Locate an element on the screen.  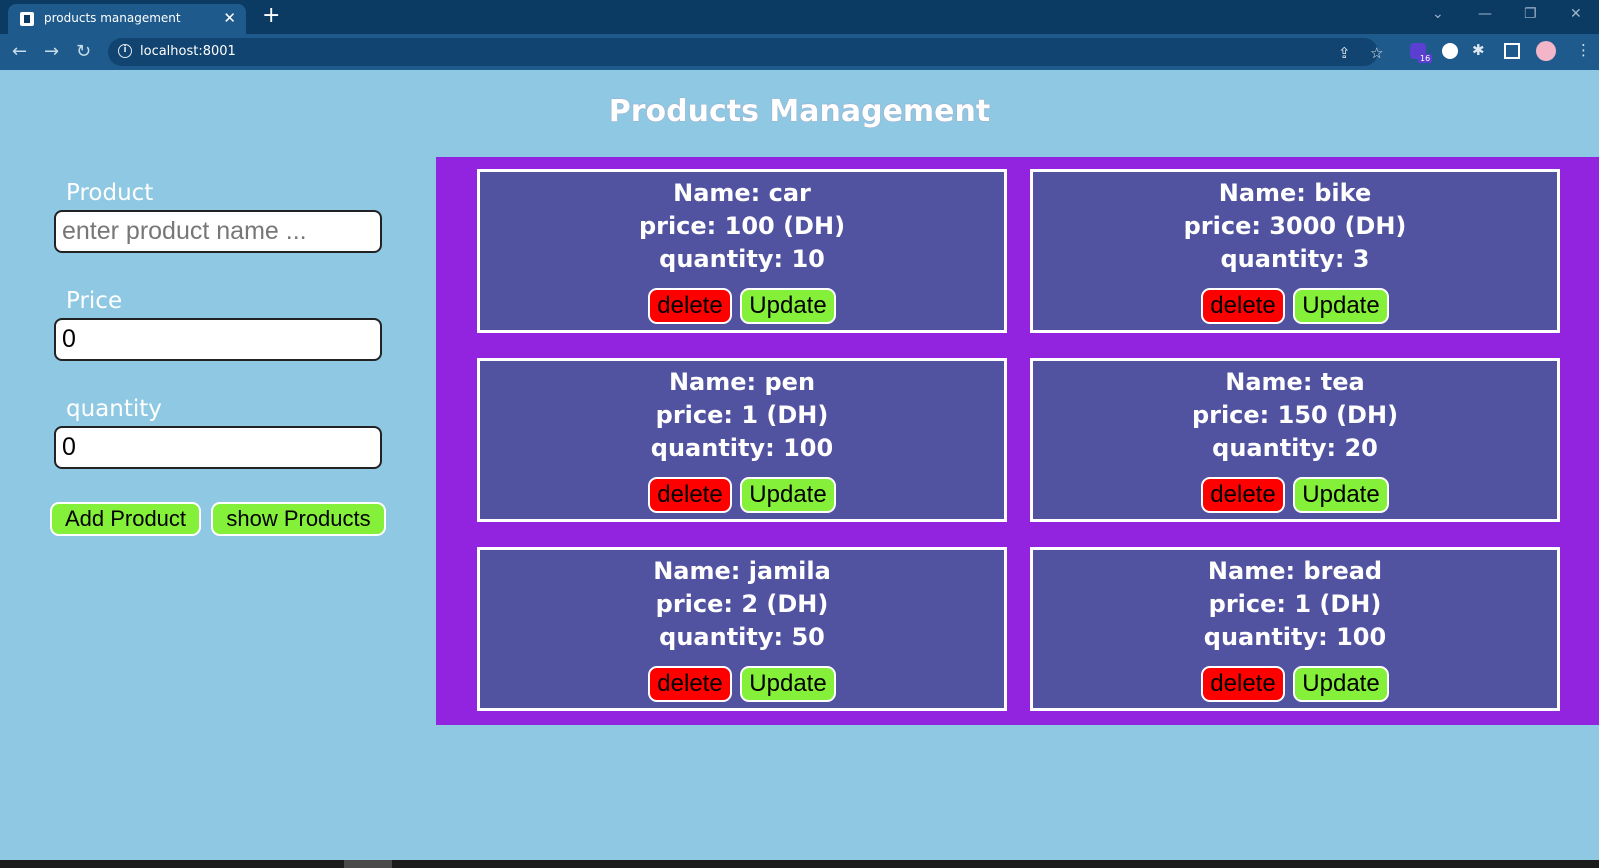
show-products-button: show Products is located at coordinates (298, 519).